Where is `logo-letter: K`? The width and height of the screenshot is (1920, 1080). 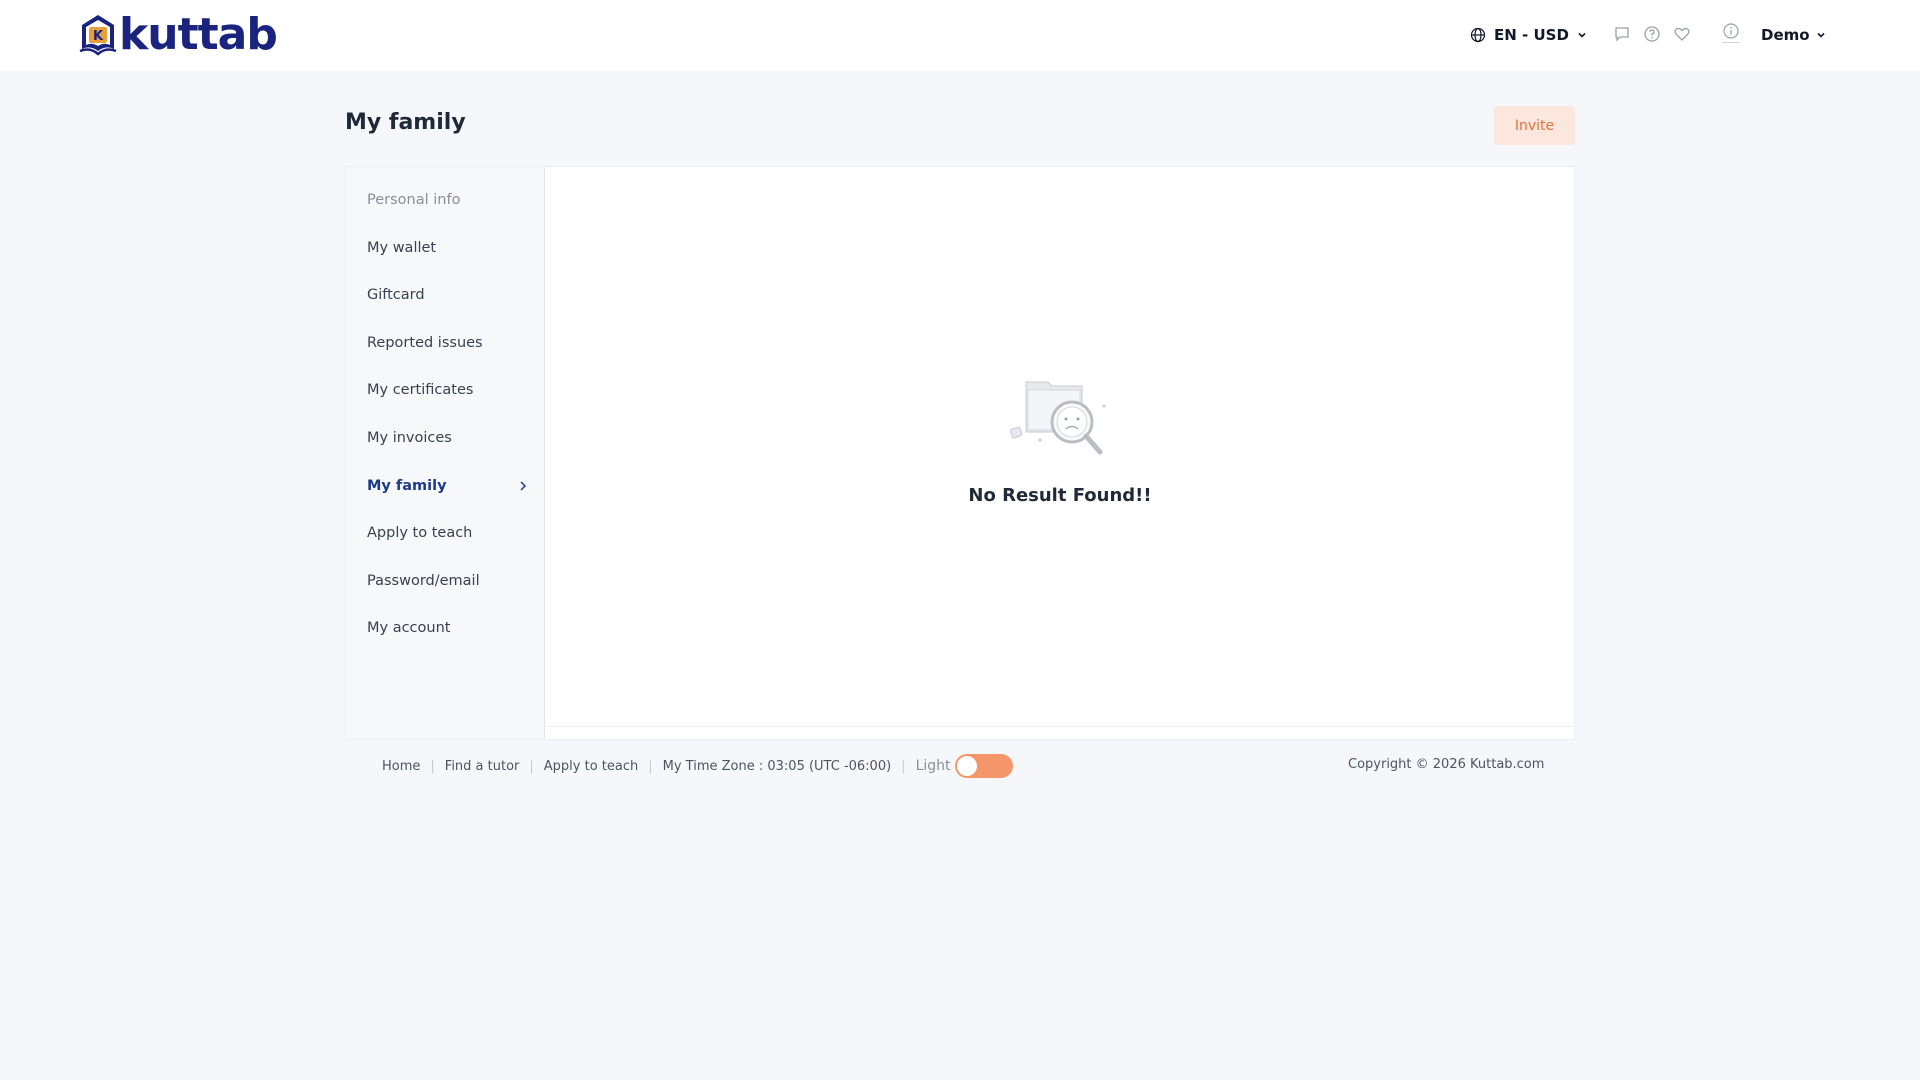 logo-letter: K is located at coordinates (98, 36).